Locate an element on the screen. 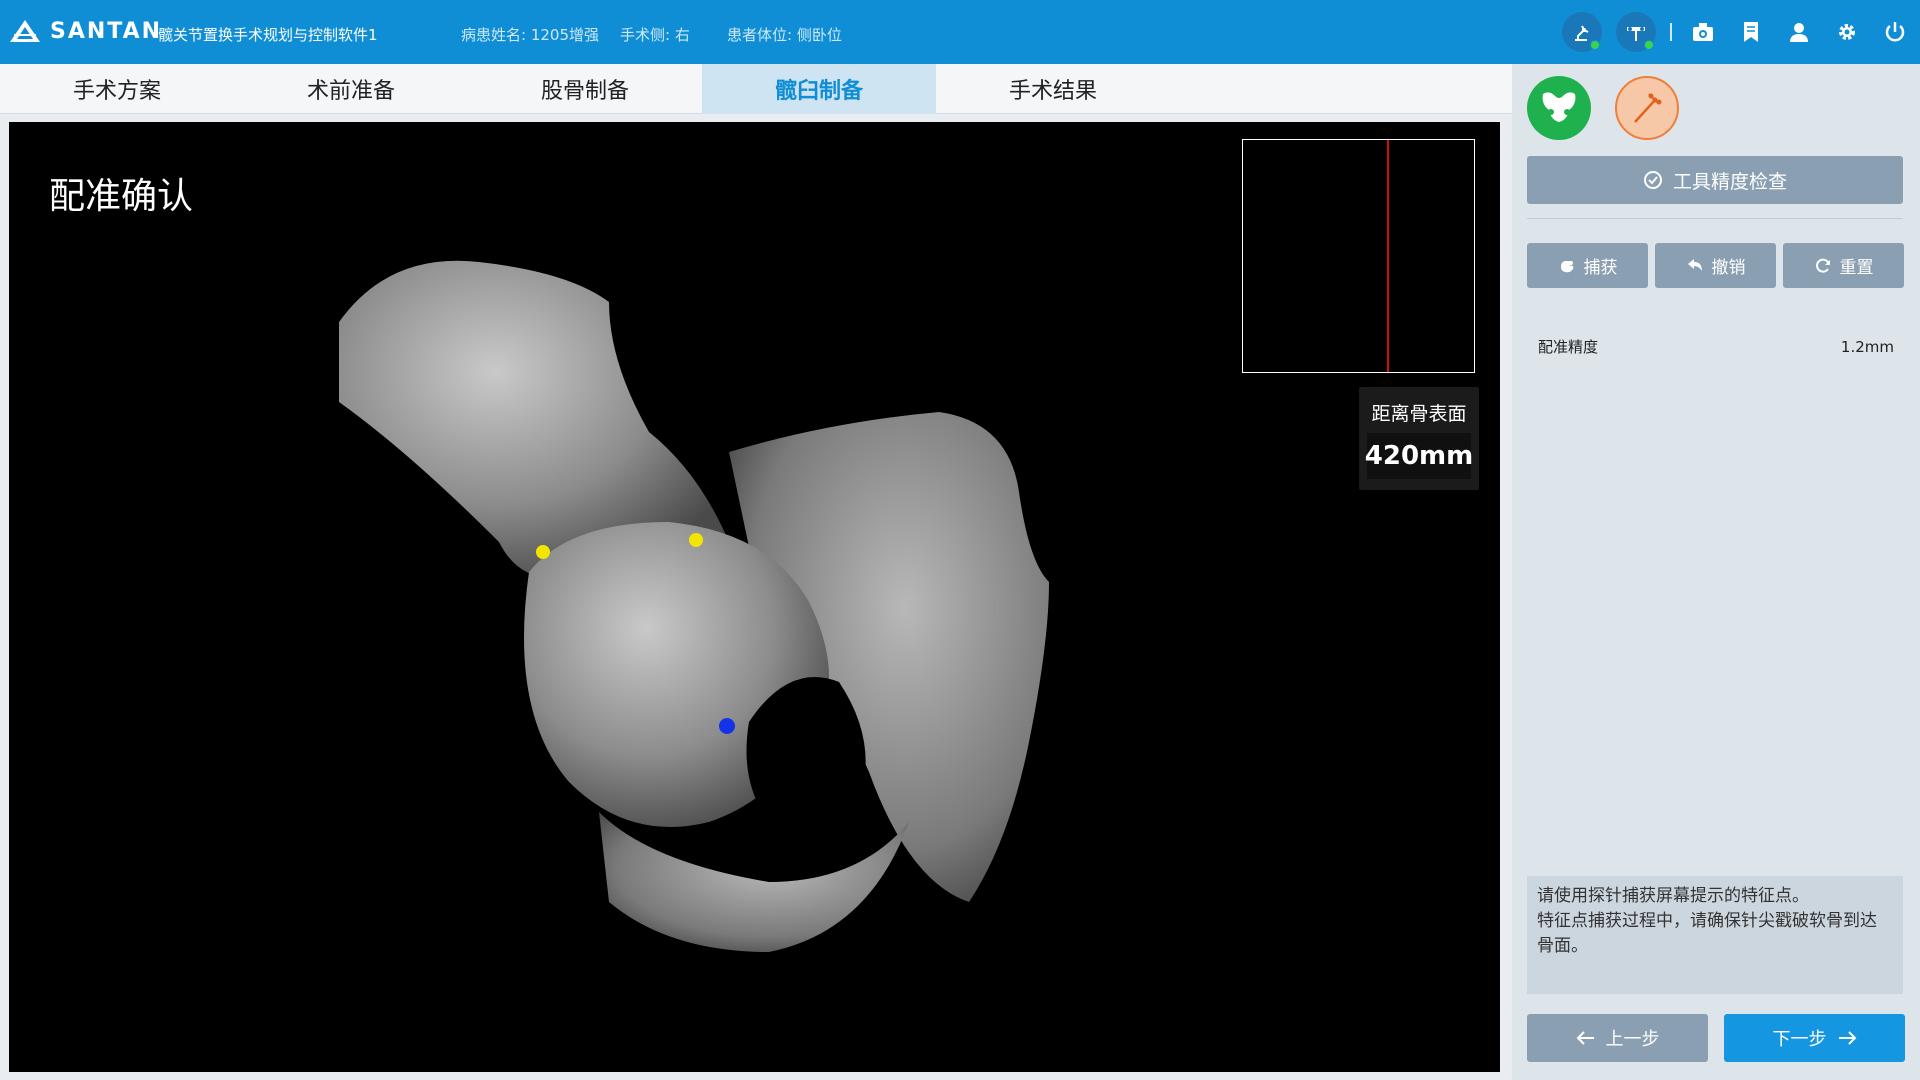 This screenshot has width=1920, height=1080. probe-mode-button is located at coordinates (1647, 108).